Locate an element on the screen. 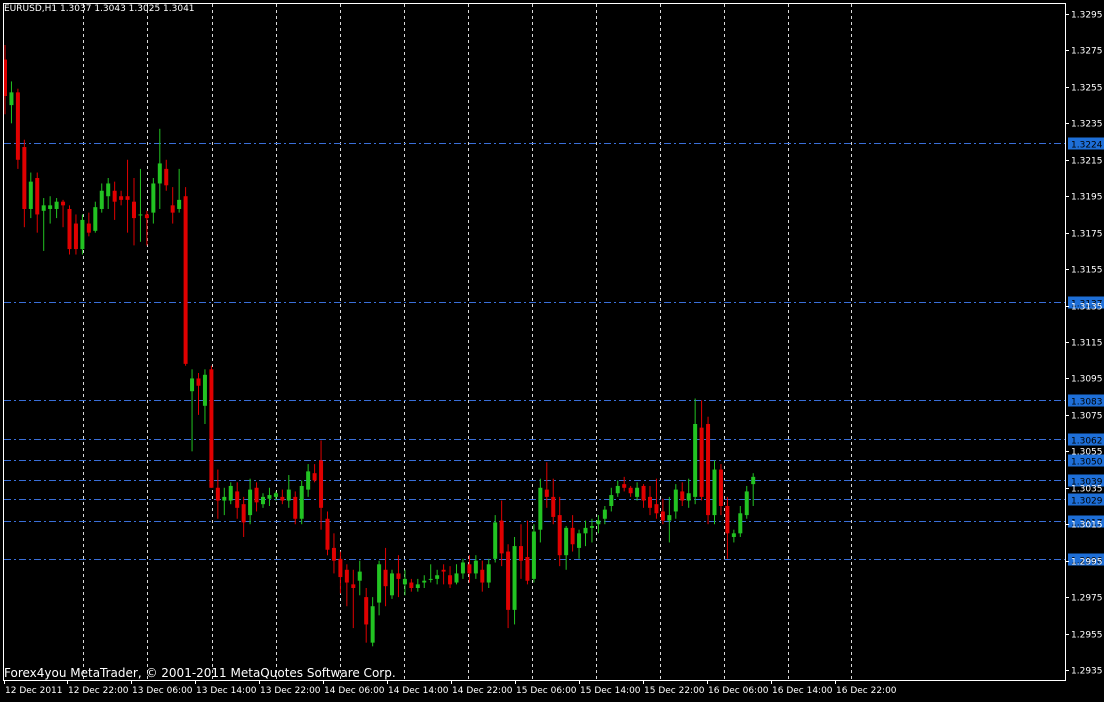 Image resolution: width=1104 pixels, height=702 pixels. price-tick-label: 1.3075 is located at coordinates (1087, 417).